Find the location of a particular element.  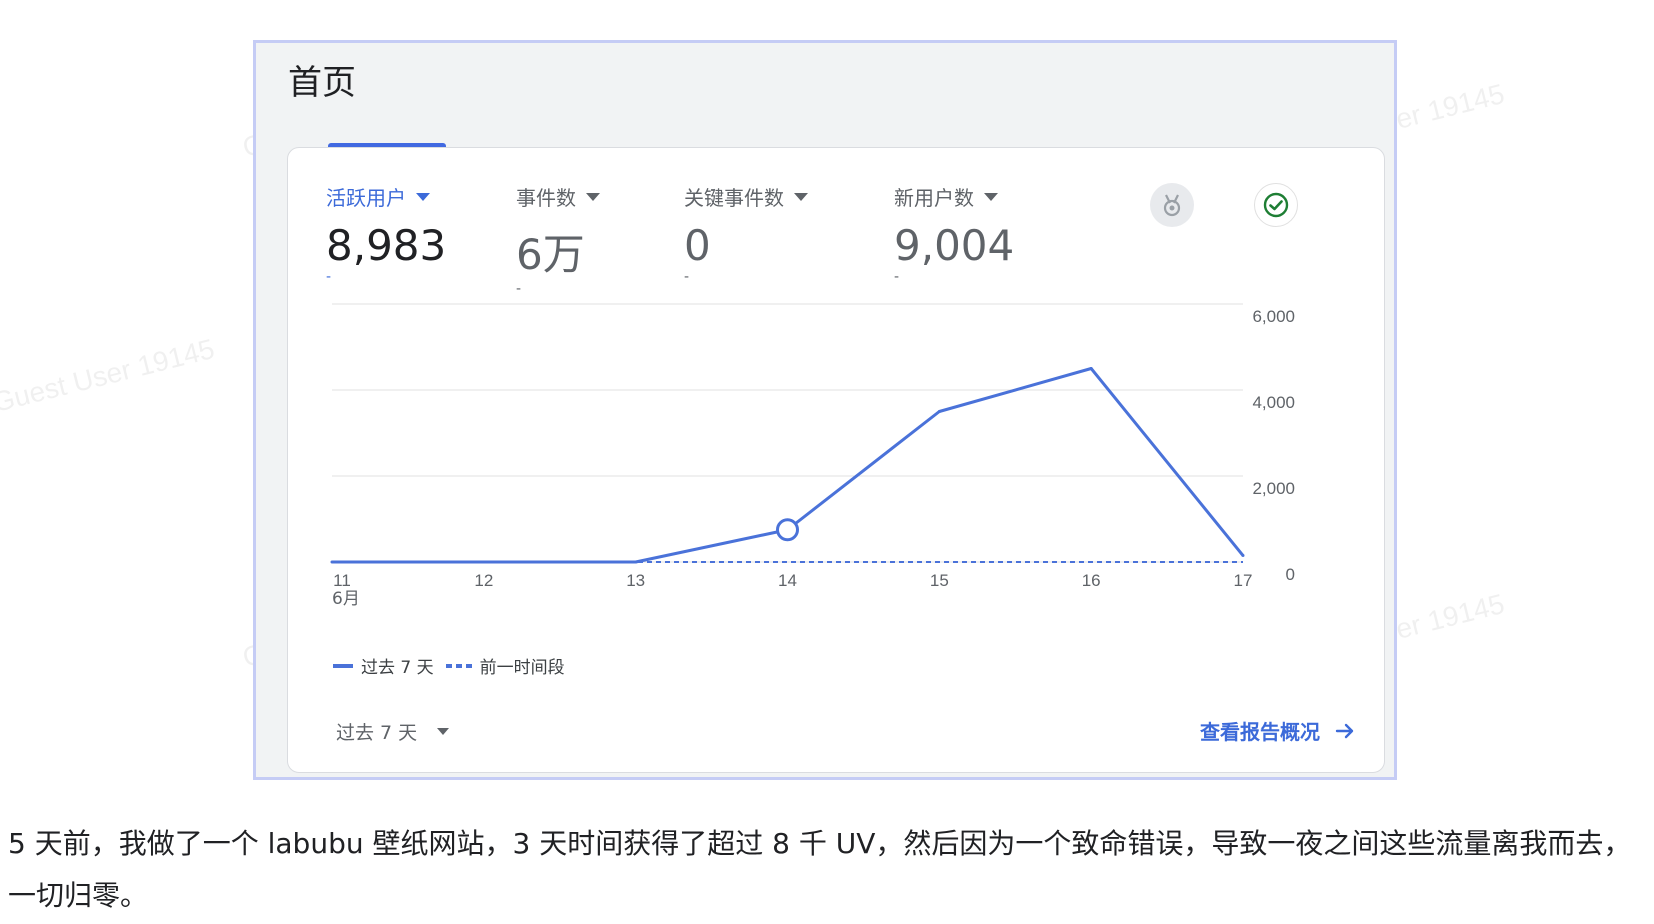

page-title: 首页 is located at coordinates (322, 83).